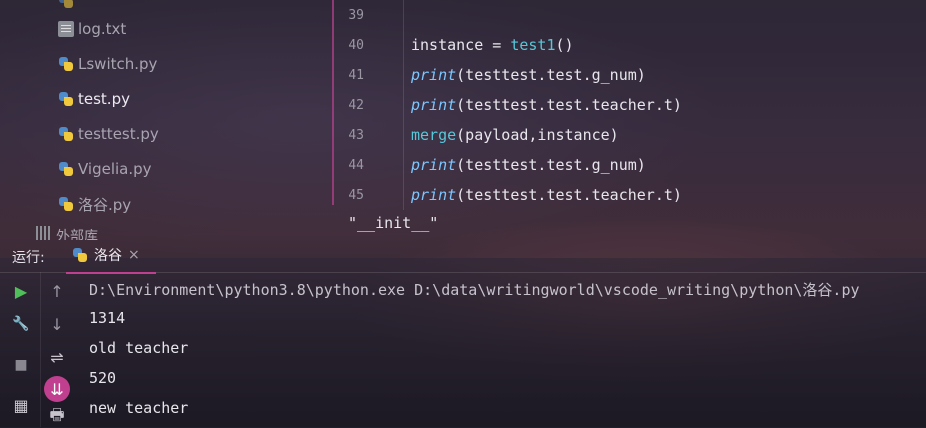 The image size is (926, 428). I want to click on tree-item-test: test.py, so click(94, 99).